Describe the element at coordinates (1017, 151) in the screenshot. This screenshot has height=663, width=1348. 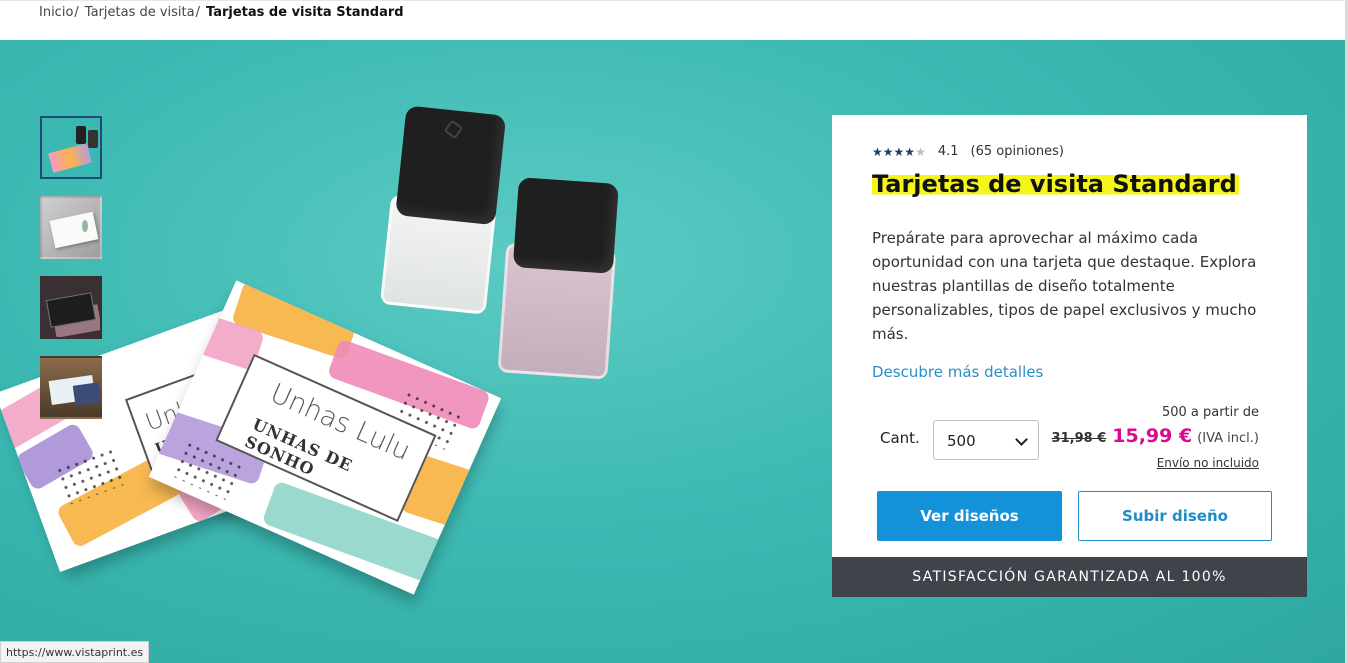
I see `review-count-link: (65 opiniones)` at that location.